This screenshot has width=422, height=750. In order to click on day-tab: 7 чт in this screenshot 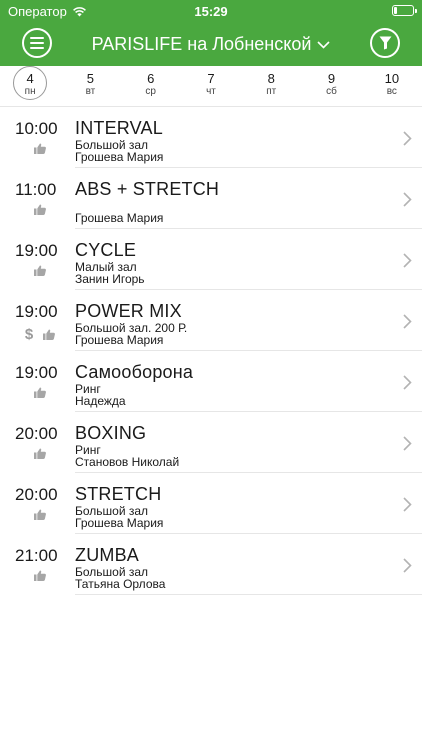, I will do `click(211, 86)`.